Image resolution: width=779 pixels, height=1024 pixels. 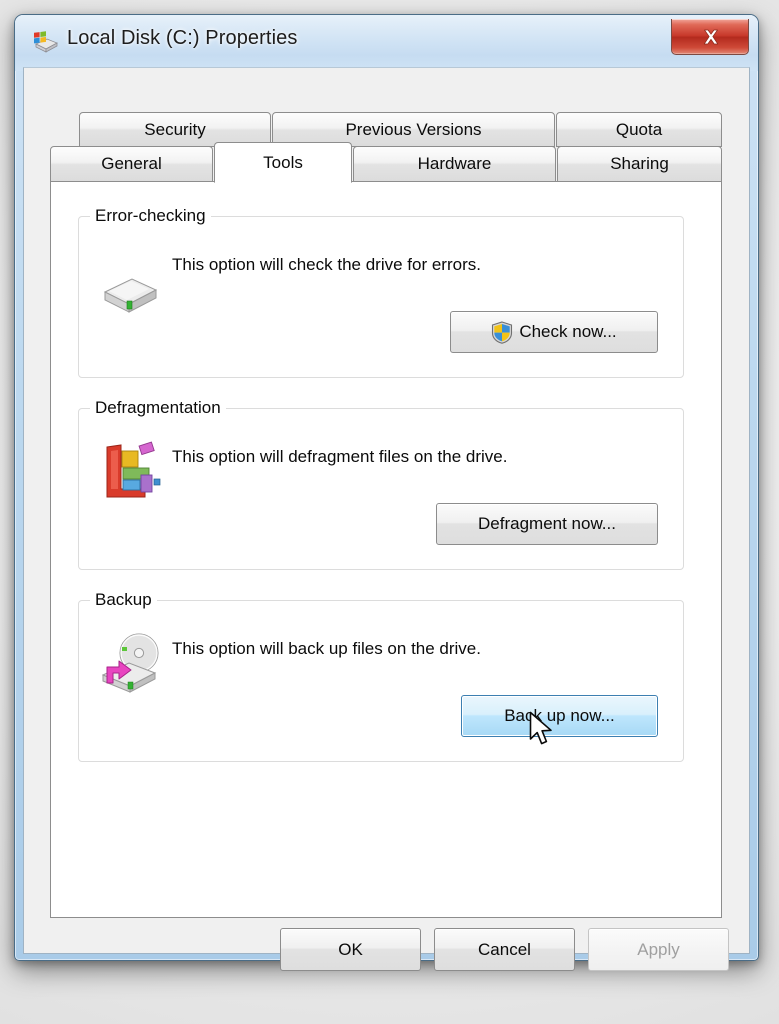 I want to click on defragment-icon, so click(x=131, y=472).